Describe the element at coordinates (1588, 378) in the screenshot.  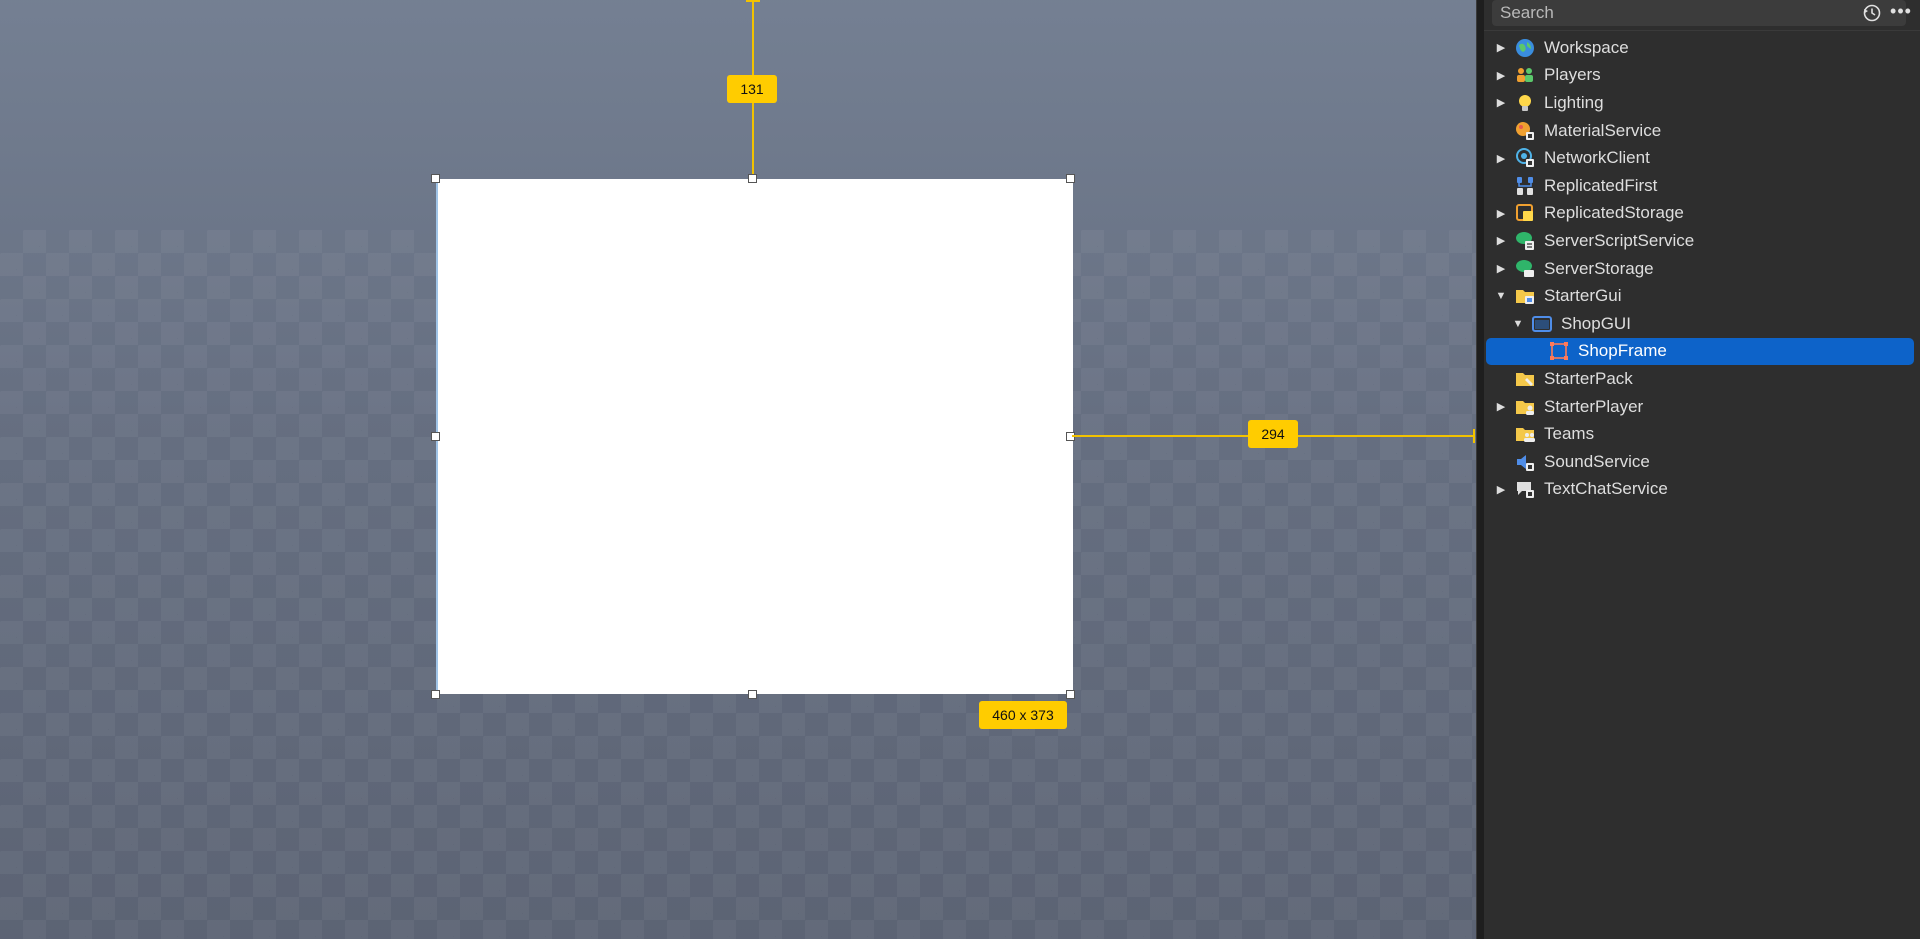
I see `explorer-item-label: StarterPack` at that location.